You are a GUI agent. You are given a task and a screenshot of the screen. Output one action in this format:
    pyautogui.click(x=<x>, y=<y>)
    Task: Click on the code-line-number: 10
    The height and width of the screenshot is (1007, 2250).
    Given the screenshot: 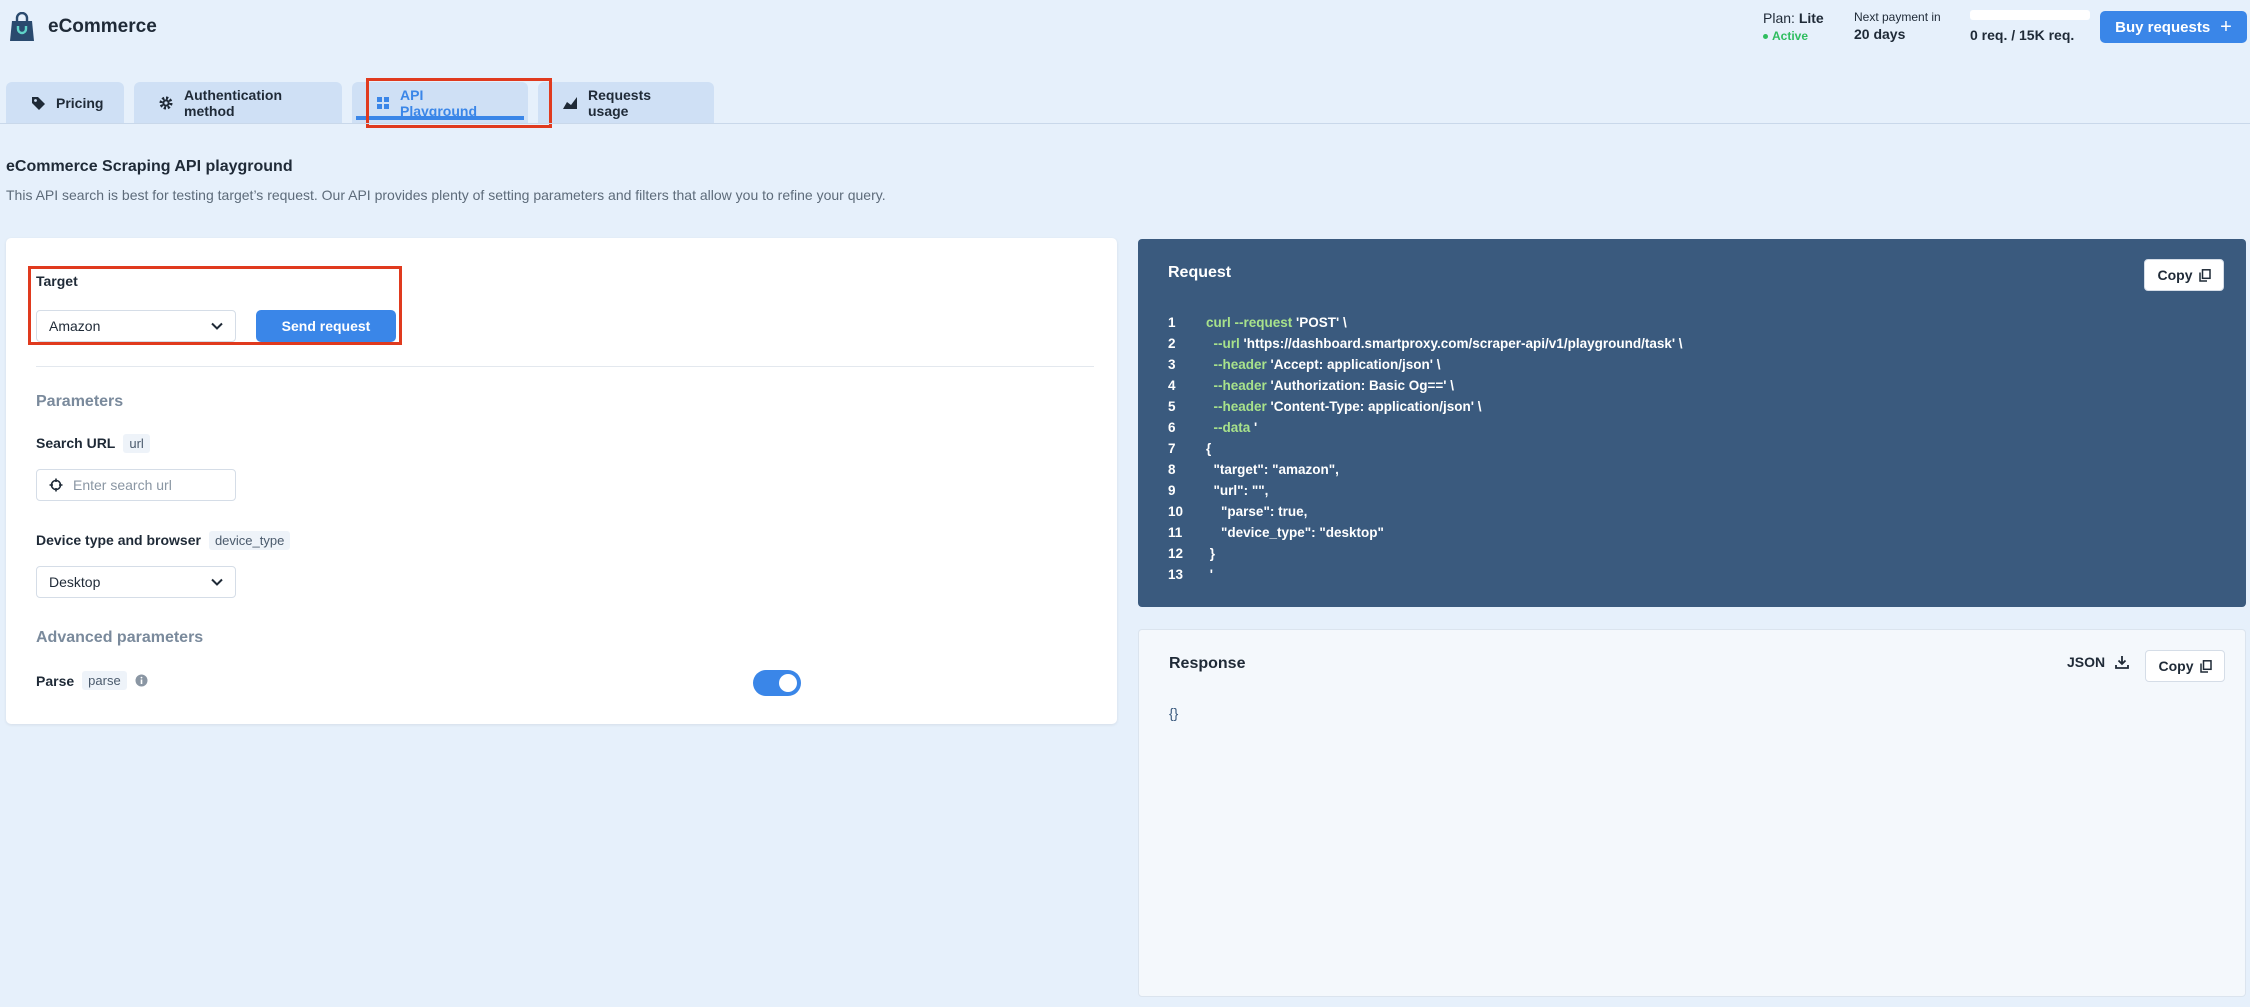 What is the action you would take?
    pyautogui.click(x=1176, y=511)
    